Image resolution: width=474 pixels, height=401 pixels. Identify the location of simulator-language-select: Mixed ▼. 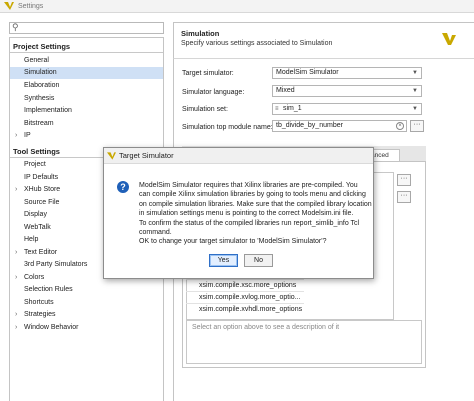
(347, 91).